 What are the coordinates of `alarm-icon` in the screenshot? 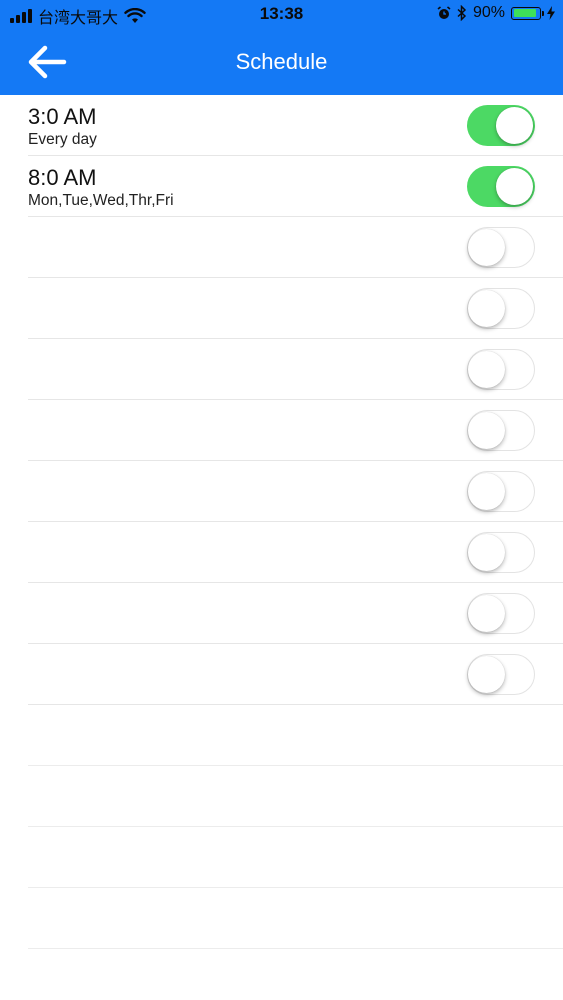 It's located at (444, 12).